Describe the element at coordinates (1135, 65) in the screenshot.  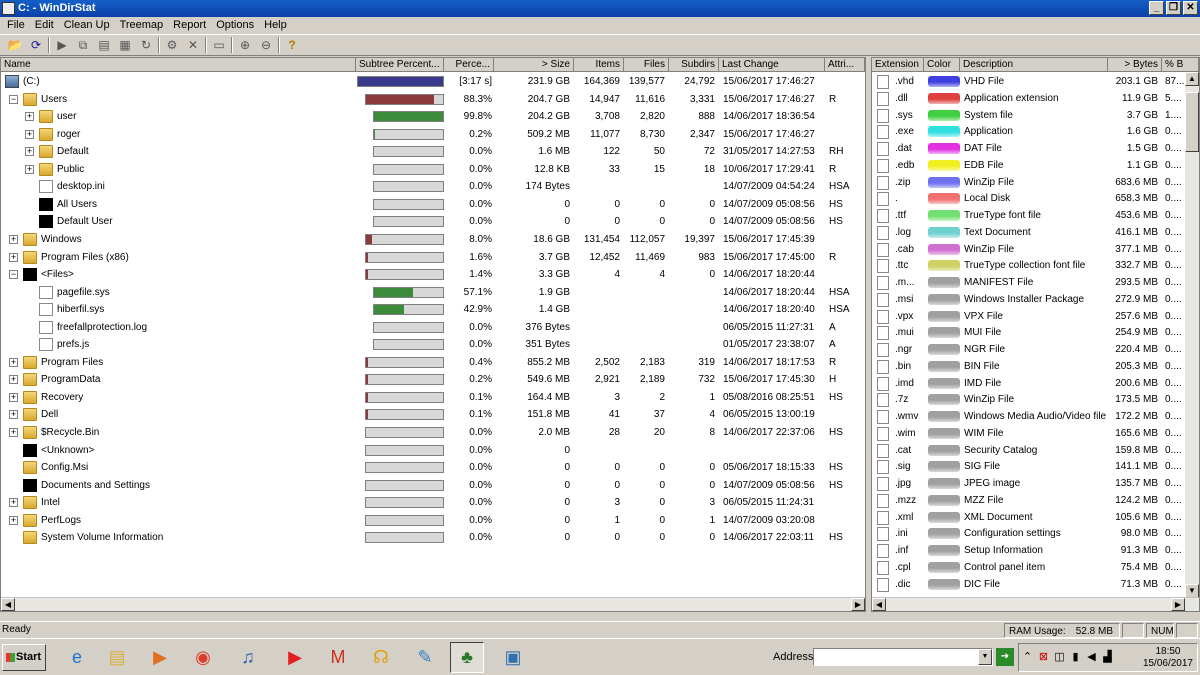
I see `column-header-bytes: > Bytes` at that location.